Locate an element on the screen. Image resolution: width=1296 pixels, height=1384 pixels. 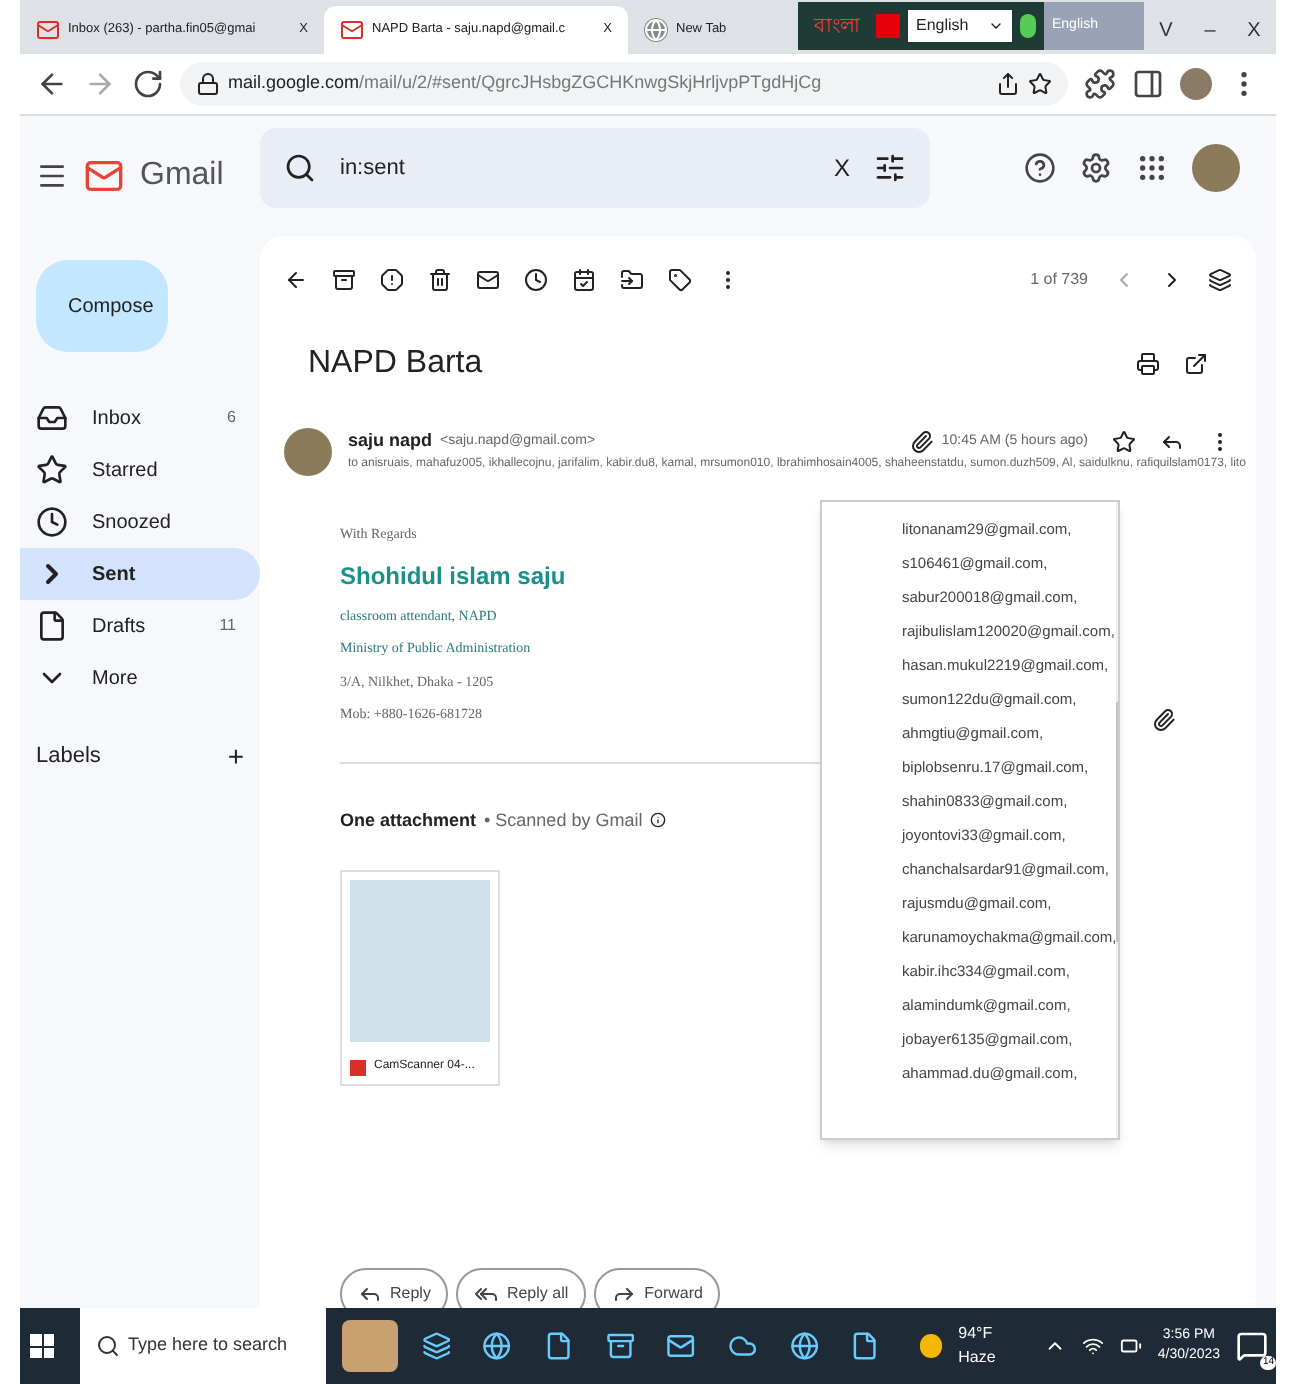
attachment-title: One attachment is located at coordinates (408, 820).